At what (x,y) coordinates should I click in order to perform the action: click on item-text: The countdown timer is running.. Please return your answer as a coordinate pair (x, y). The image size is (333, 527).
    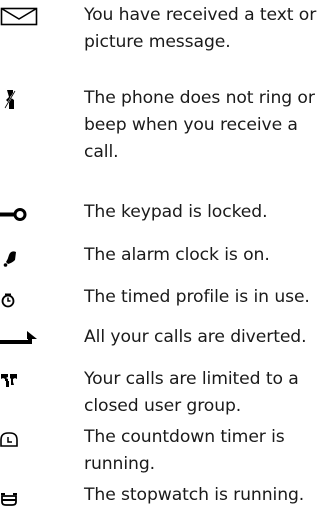
    Looking at the image, I should click on (184, 450).